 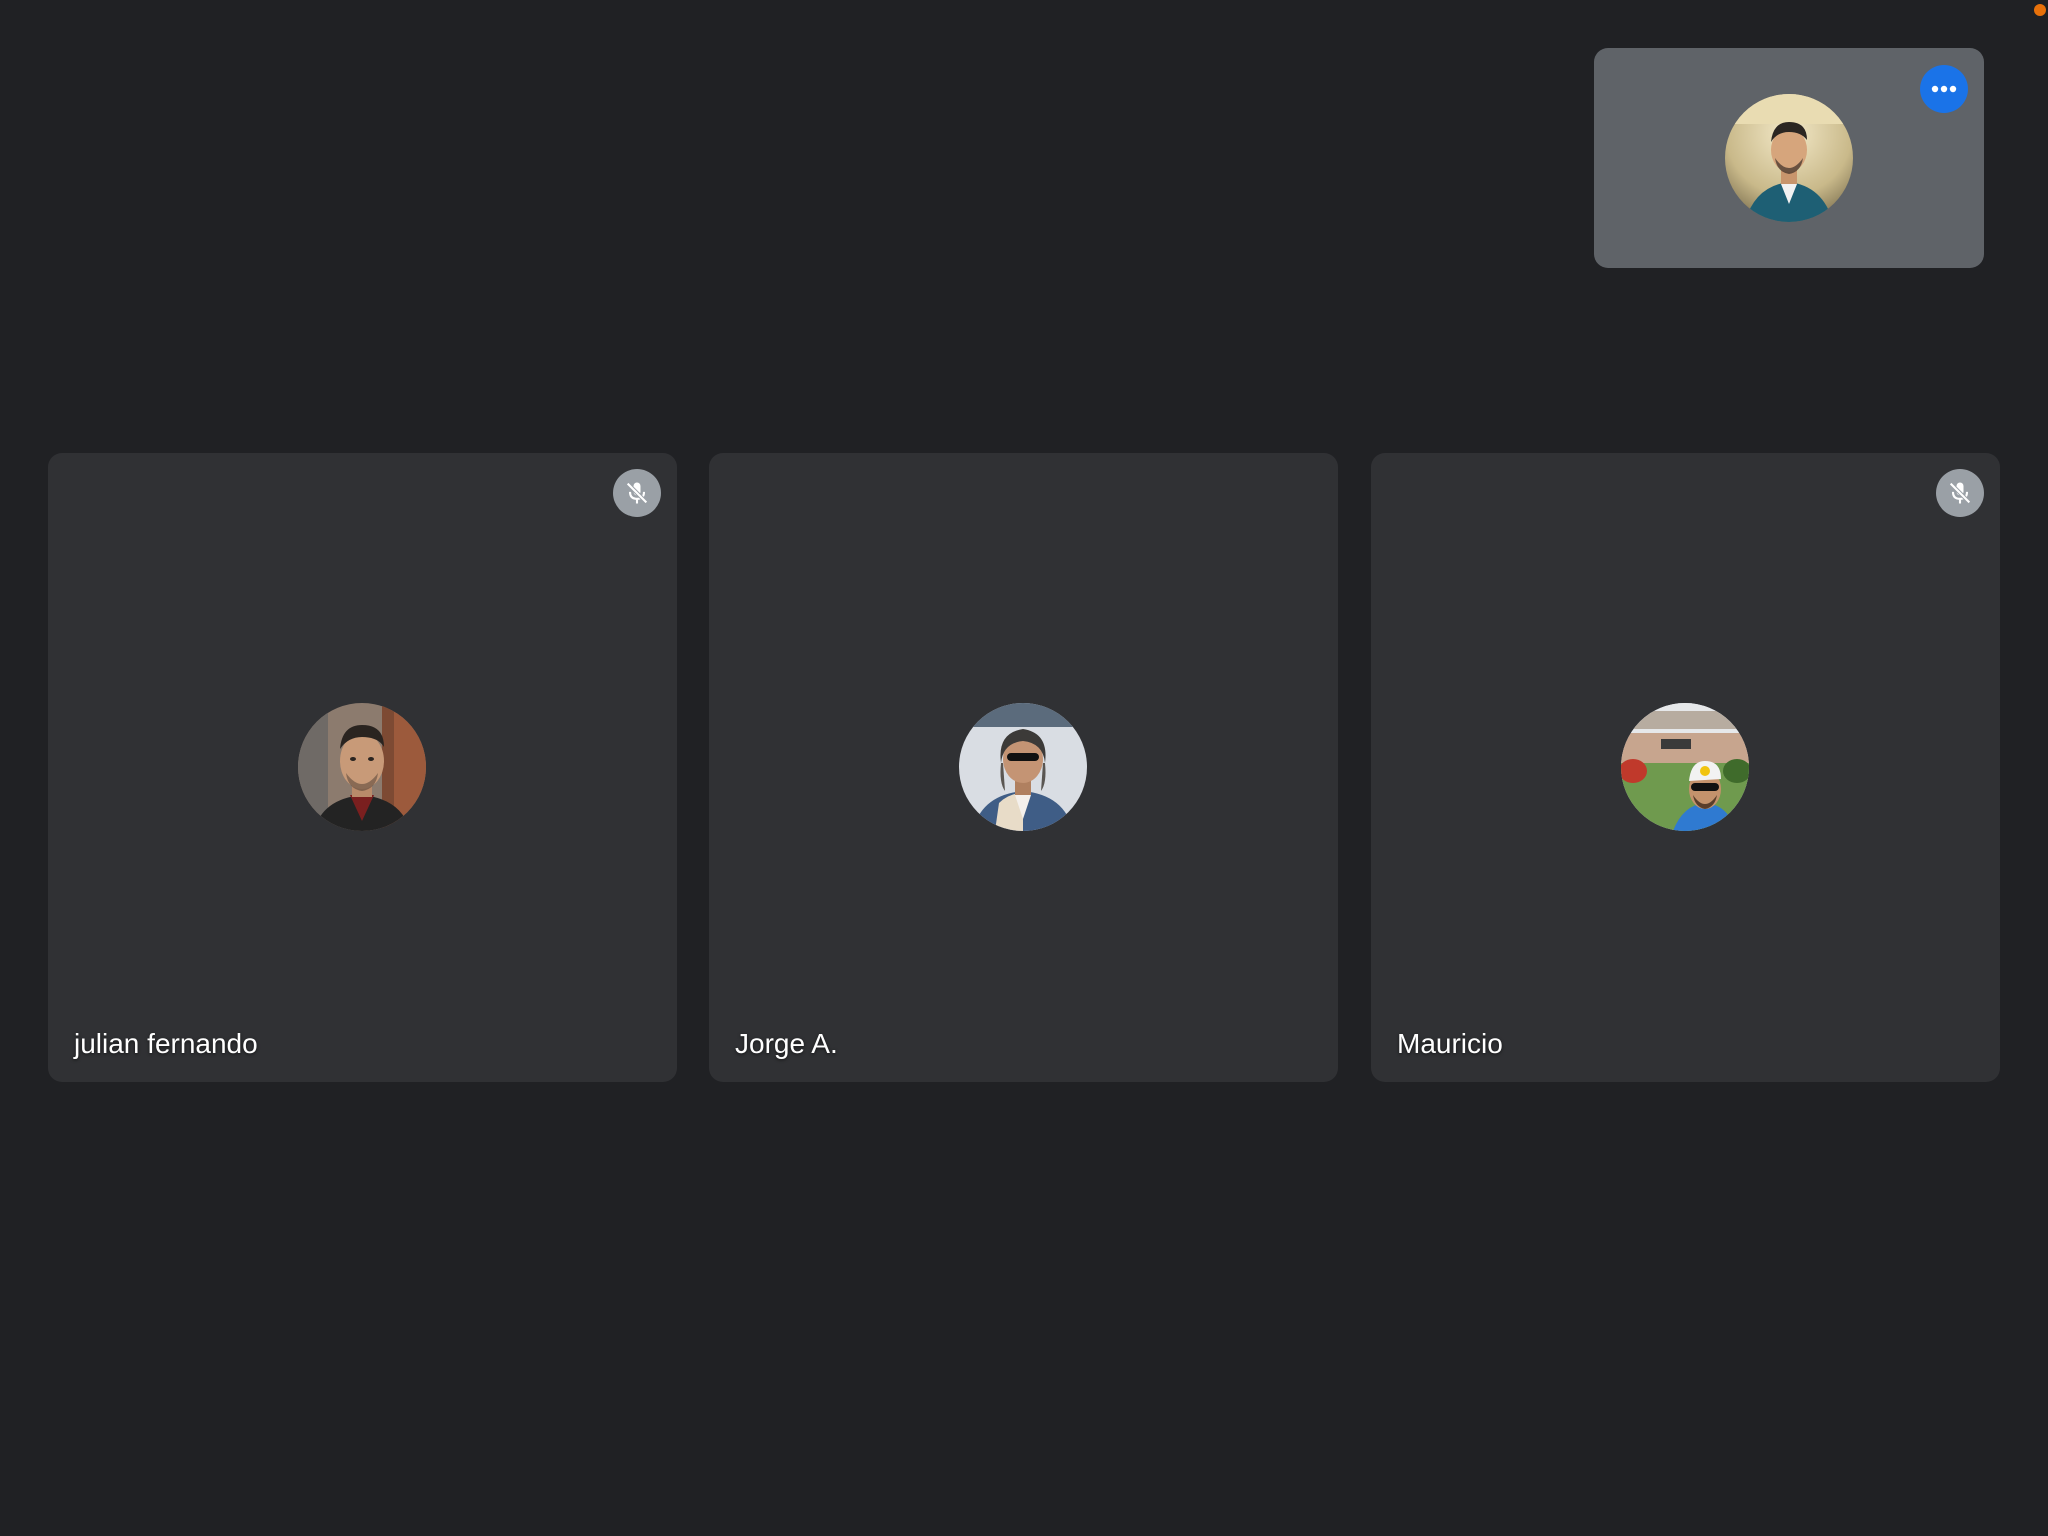 What do you see at coordinates (1450, 1043) in the screenshot?
I see `participant-name: Mauricio` at bounding box center [1450, 1043].